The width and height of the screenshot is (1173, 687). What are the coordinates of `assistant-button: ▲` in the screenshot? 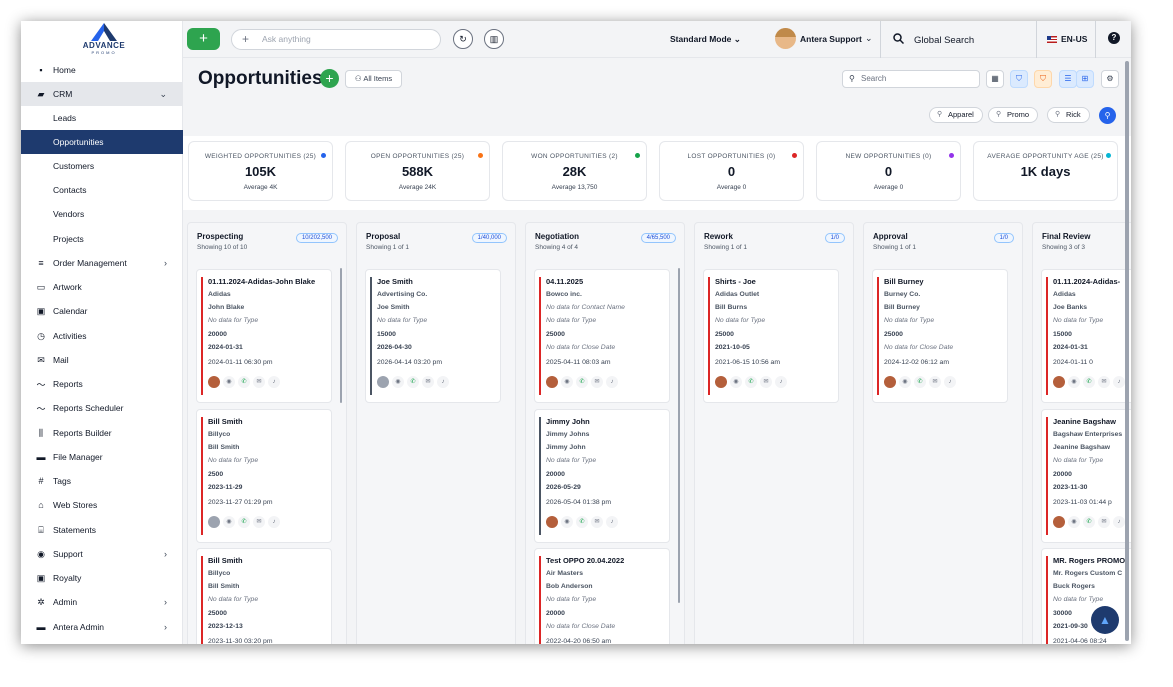 It's located at (1105, 620).